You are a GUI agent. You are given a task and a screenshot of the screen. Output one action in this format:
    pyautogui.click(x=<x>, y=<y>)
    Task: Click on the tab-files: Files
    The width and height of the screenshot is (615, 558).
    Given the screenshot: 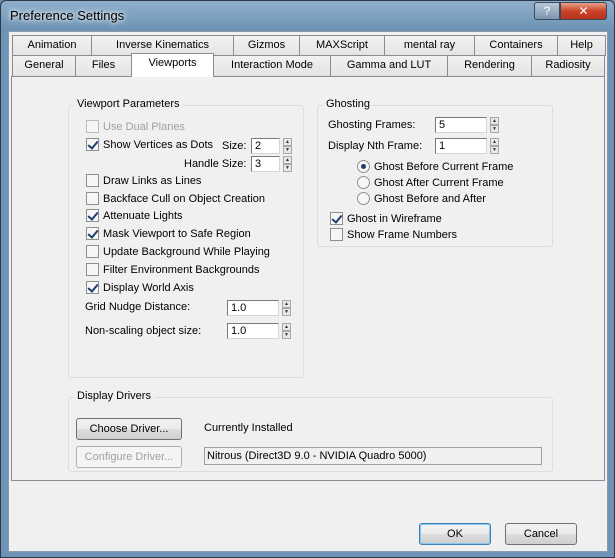 What is the action you would take?
    pyautogui.click(x=103, y=65)
    